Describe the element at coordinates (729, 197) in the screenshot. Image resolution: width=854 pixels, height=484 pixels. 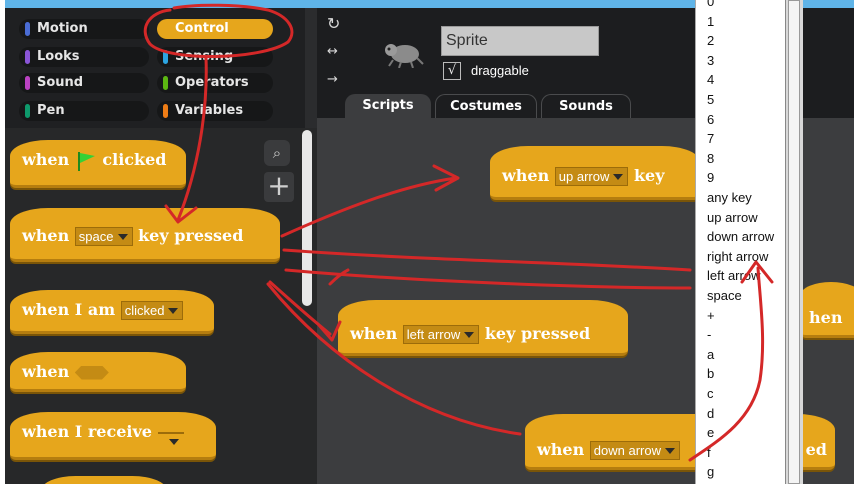
I see `menu-item: any key` at that location.